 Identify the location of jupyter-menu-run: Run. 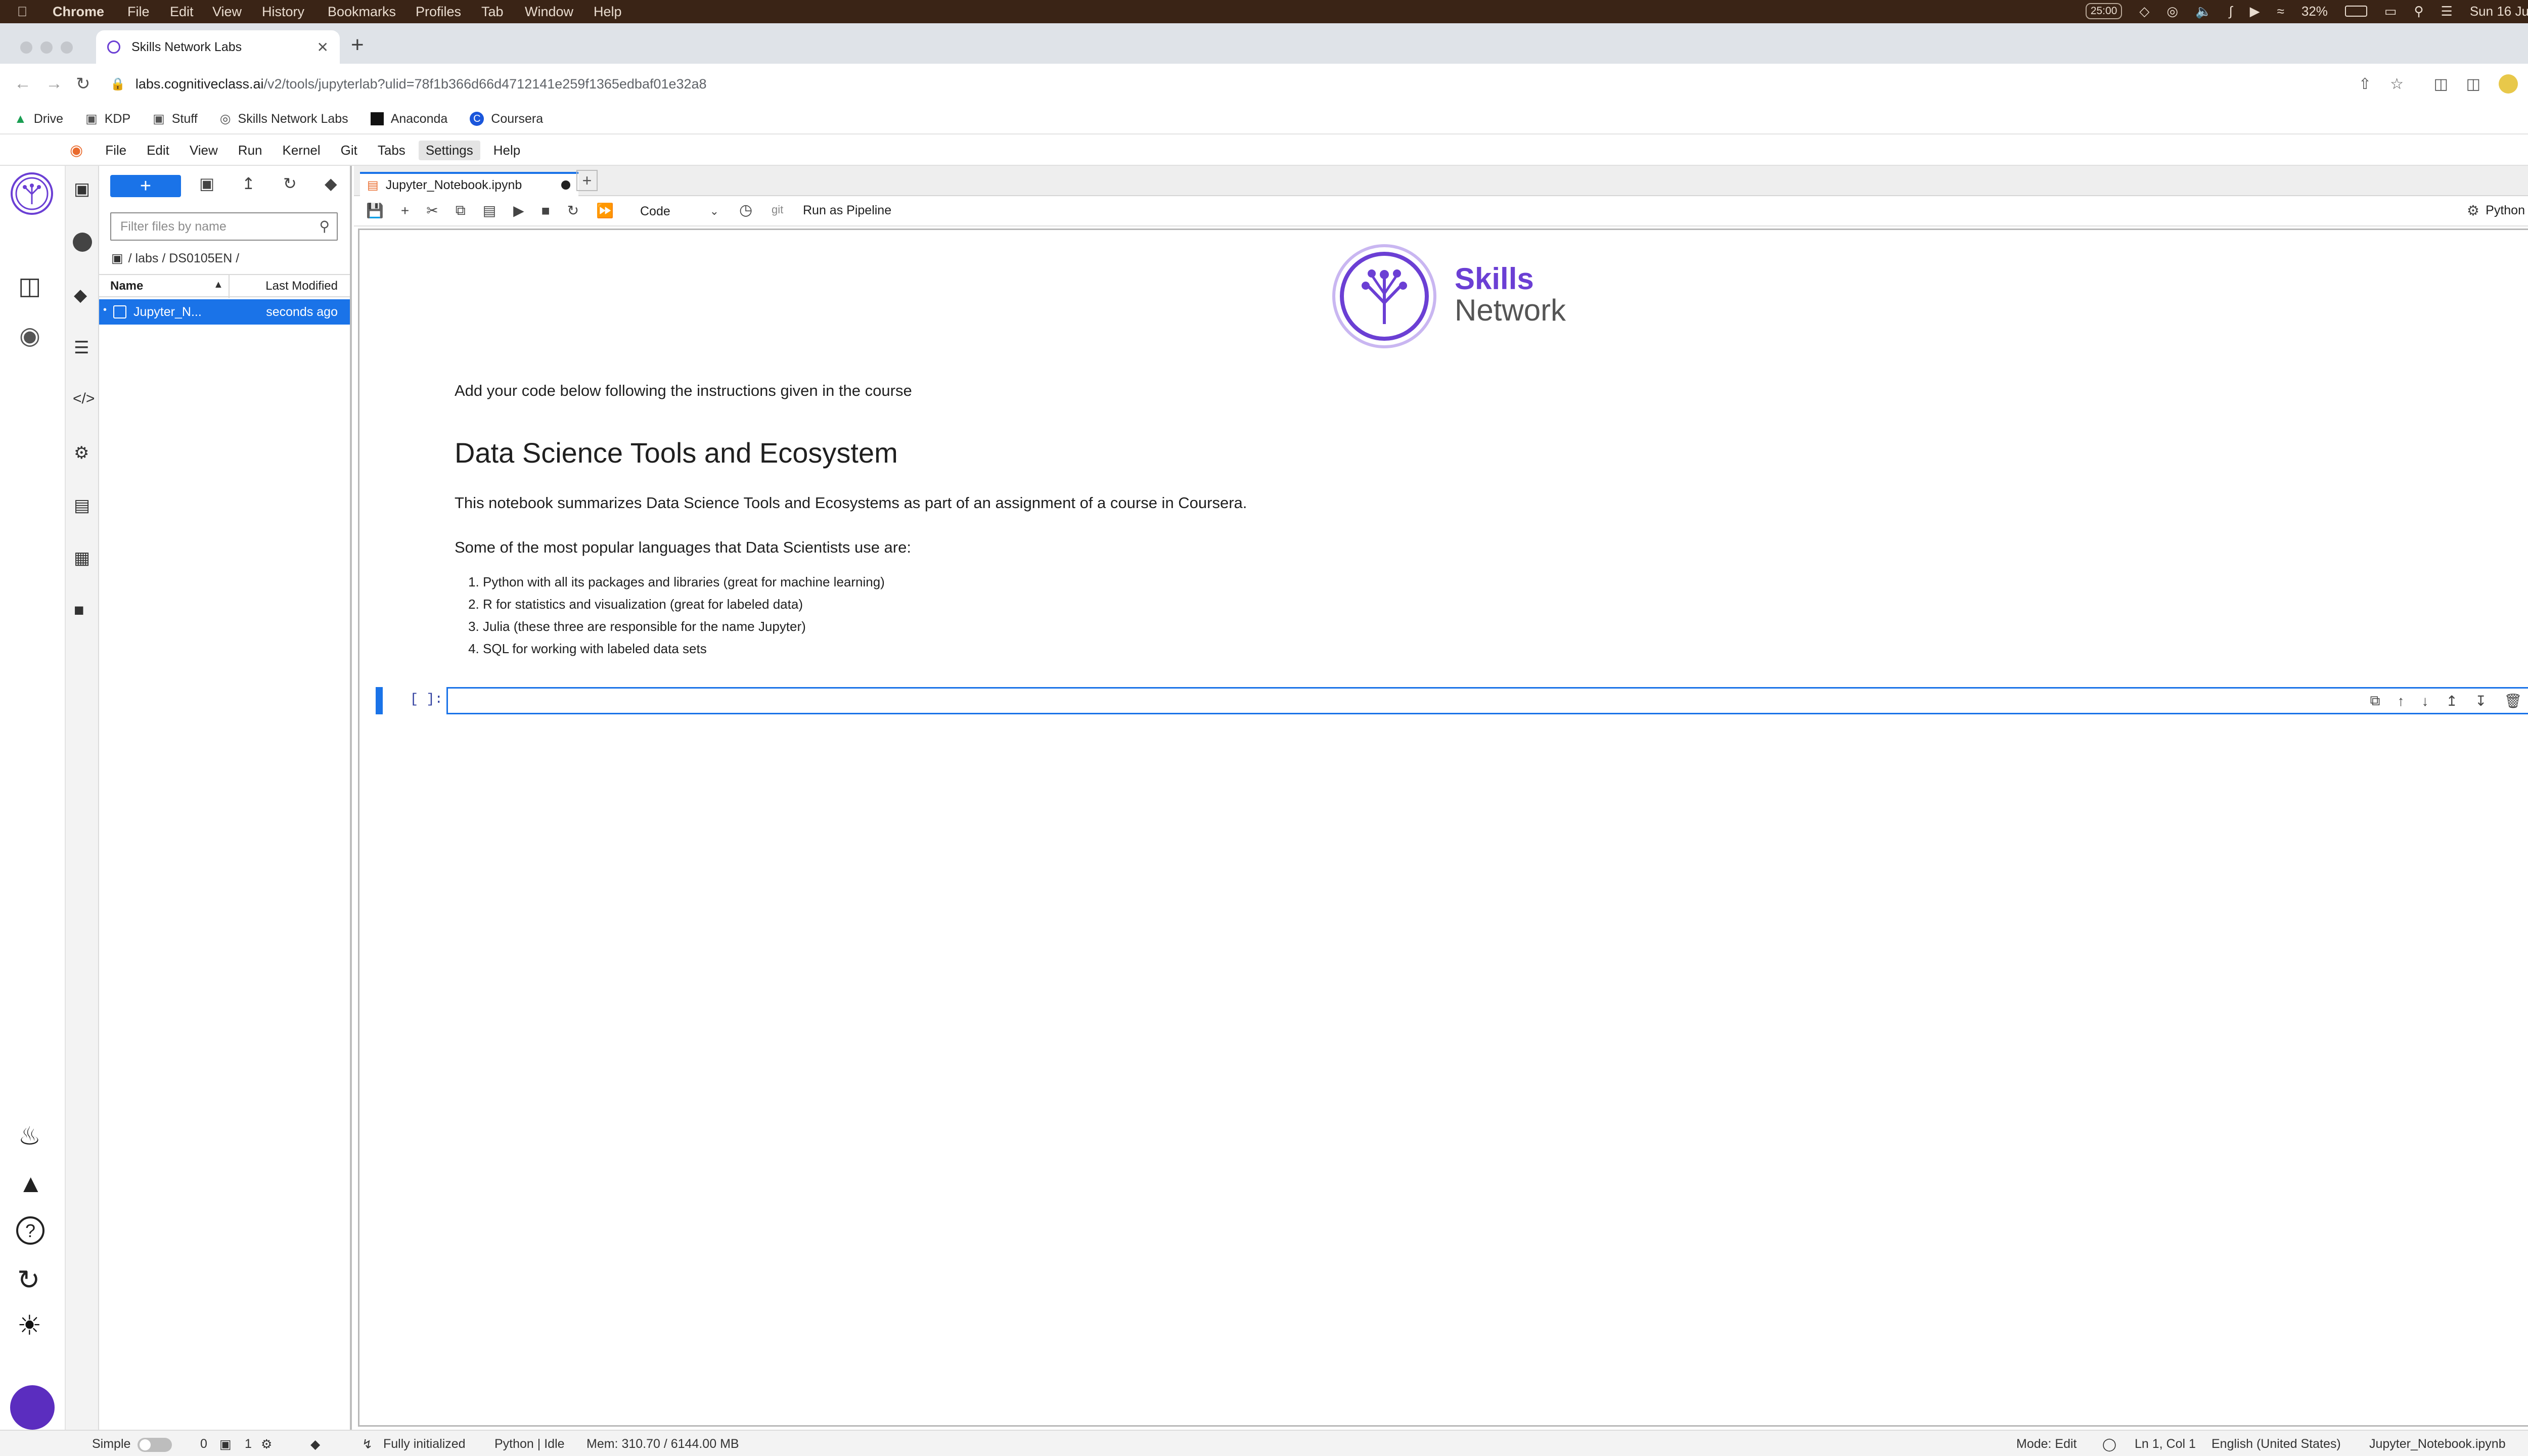
(250, 150).